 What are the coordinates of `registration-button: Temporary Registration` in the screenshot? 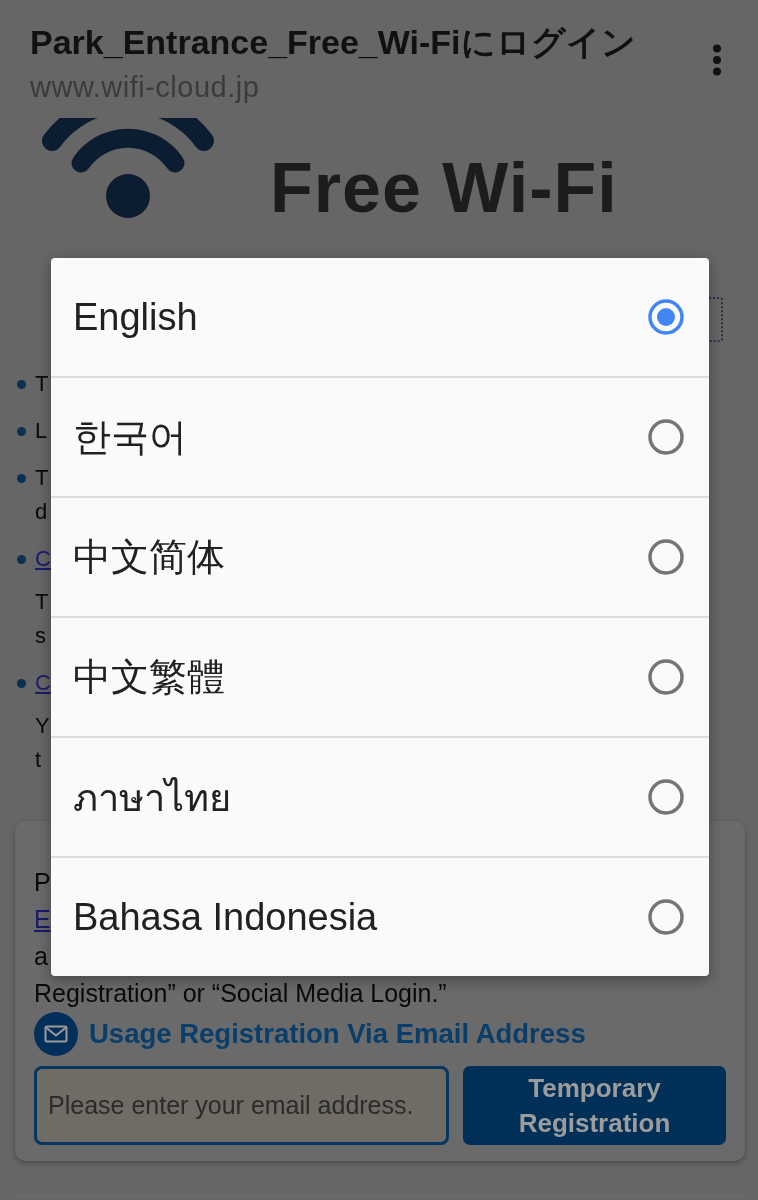 It's located at (594, 1105).